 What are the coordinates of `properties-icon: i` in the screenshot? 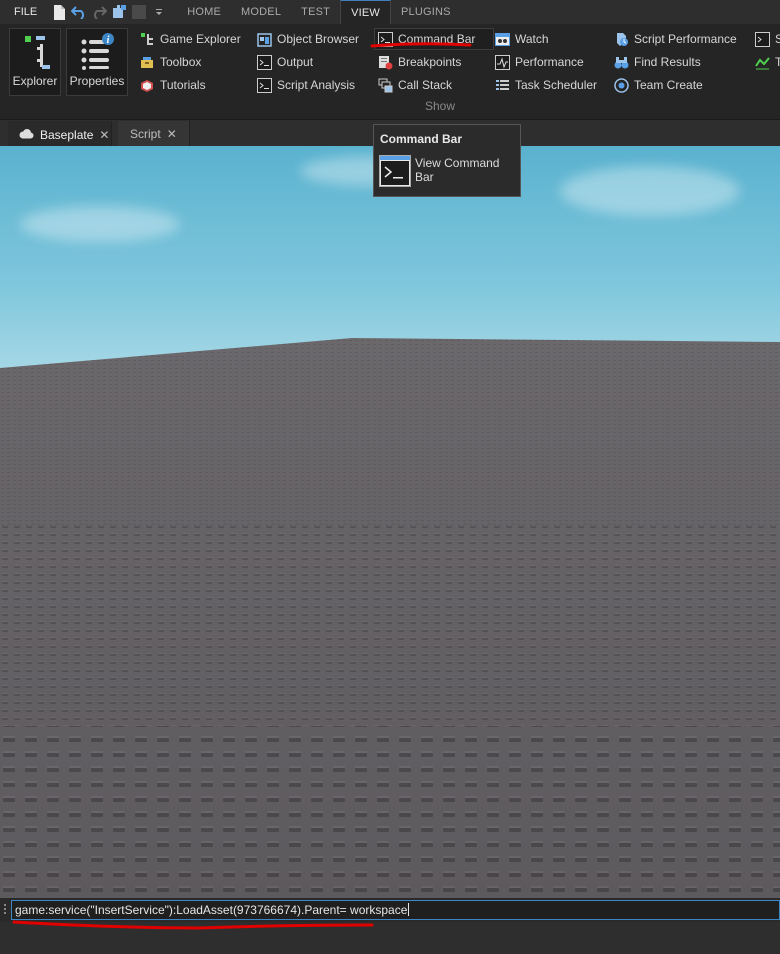 It's located at (97, 52).